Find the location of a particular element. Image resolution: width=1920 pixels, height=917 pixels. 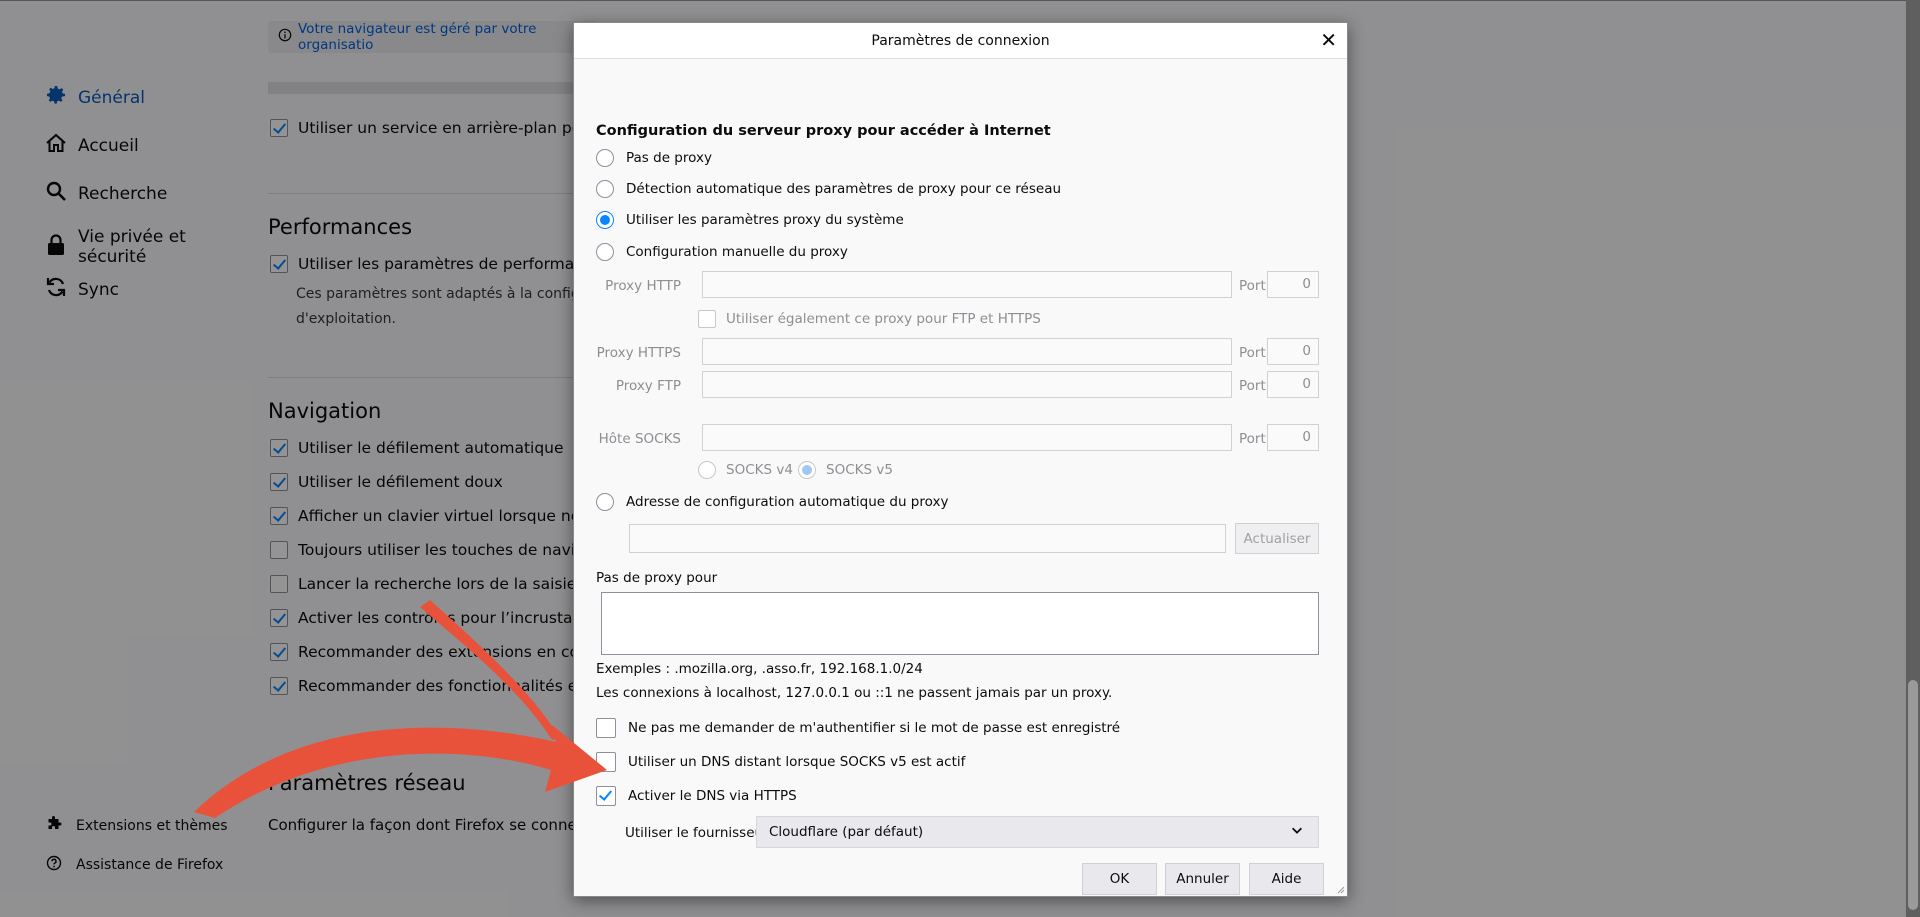

resize-grip-icon is located at coordinates (1340, 889).